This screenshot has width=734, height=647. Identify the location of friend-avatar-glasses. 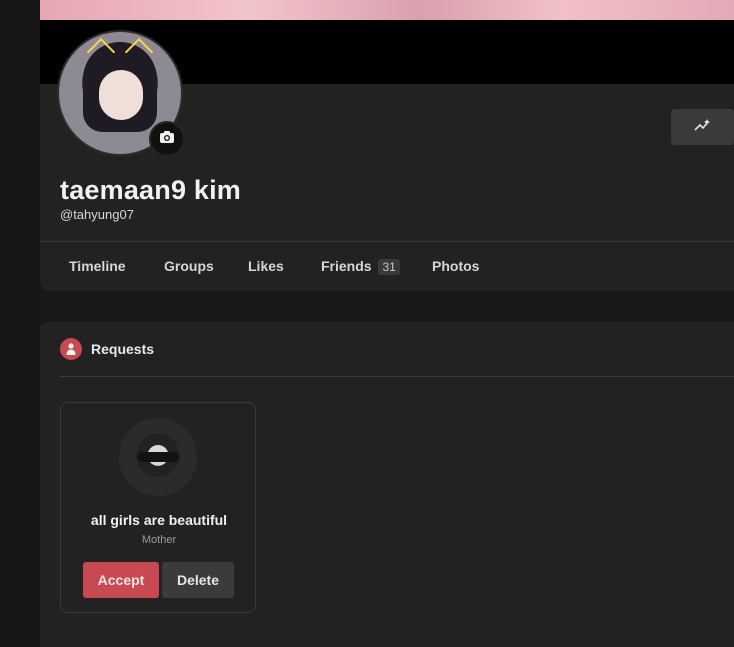
(158, 457).